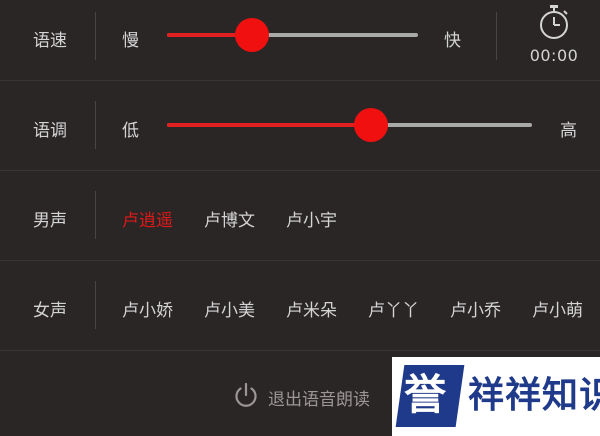  Describe the element at coordinates (311, 218) in the screenshot. I see `male-voice-option: 卢小宇` at that location.